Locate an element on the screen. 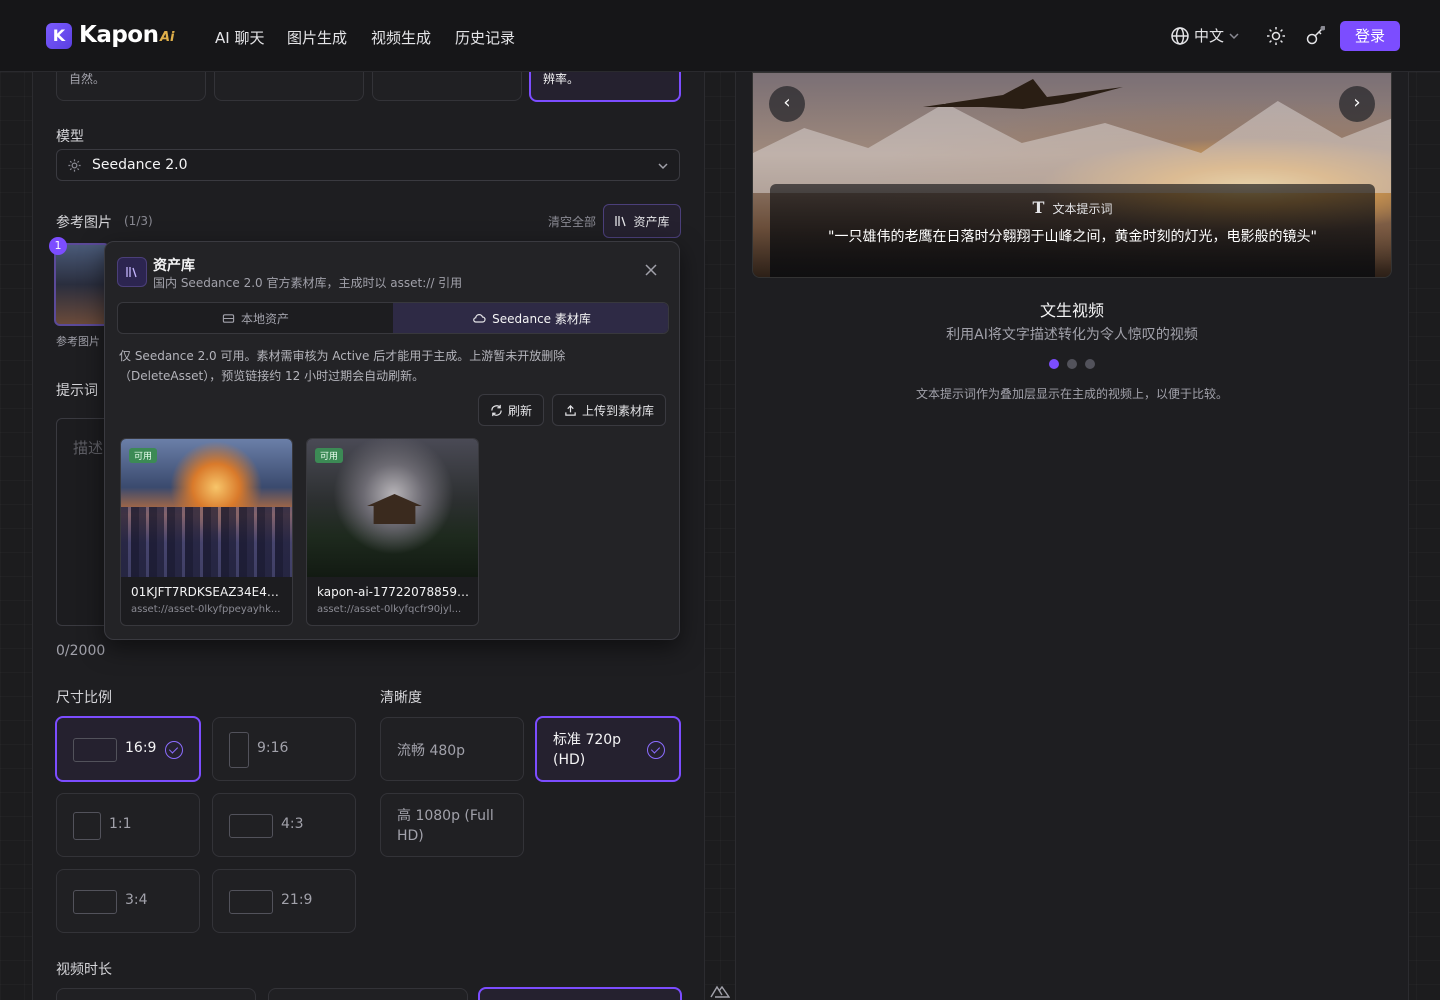 This screenshot has width=1440, height=1000. asset-library-button: 资产库 is located at coordinates (642, 221).